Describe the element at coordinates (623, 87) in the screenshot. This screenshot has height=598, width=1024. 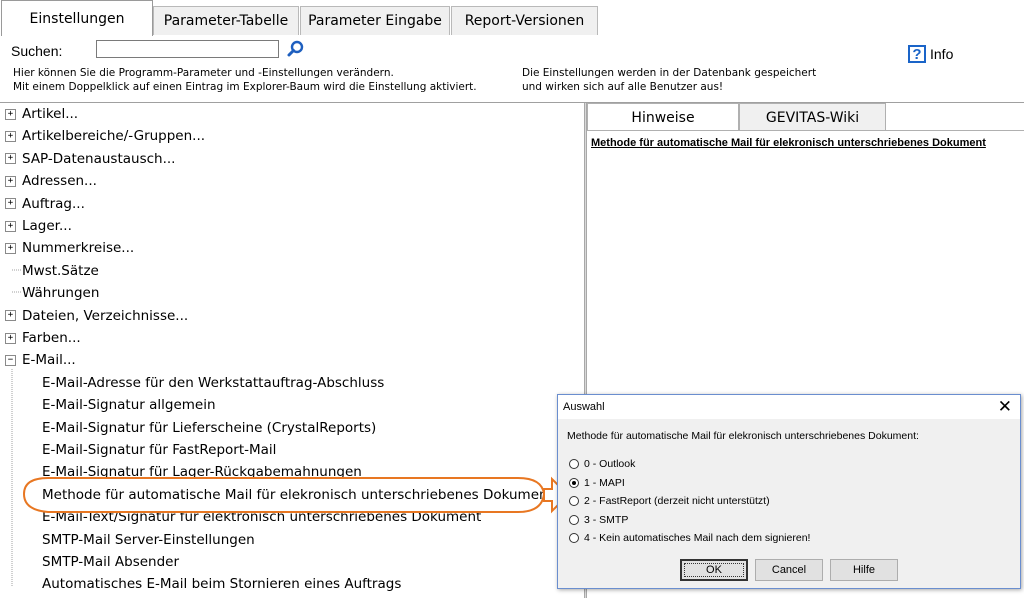
I see `hint-right-line-2: und wirken sich auf alle Benutzer aus!` at that location.